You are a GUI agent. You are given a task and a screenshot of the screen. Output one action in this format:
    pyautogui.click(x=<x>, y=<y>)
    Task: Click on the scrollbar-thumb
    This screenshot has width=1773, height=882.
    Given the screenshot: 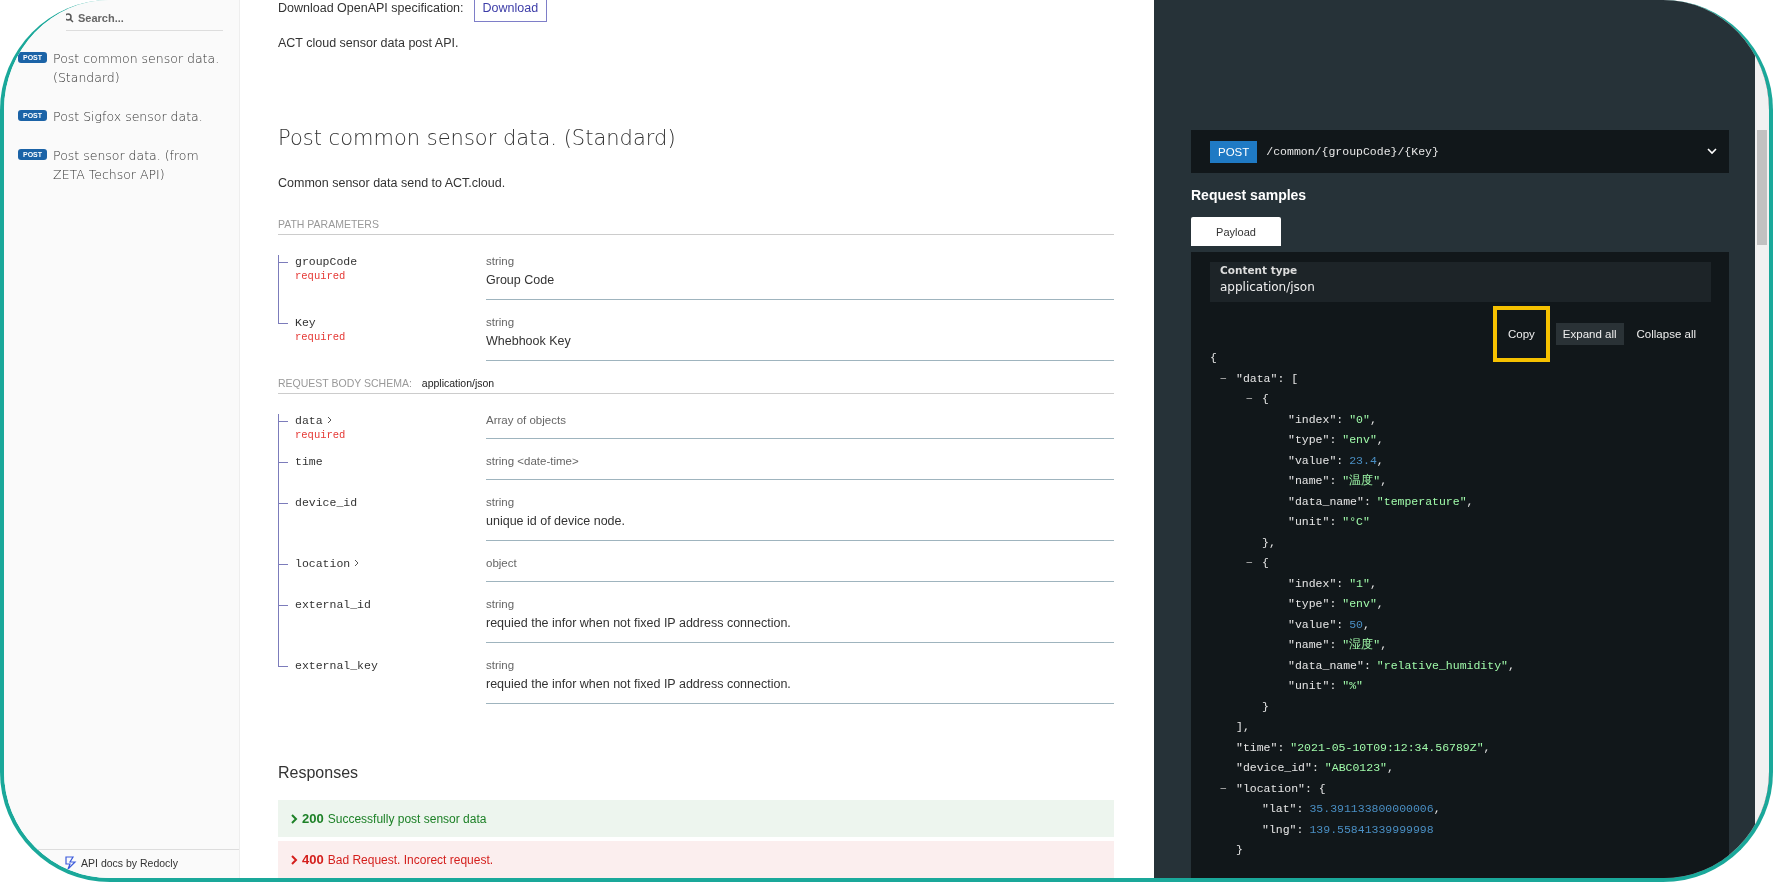 What is the action you would take?
    pyautogui.click(x=1762, y=187)
    